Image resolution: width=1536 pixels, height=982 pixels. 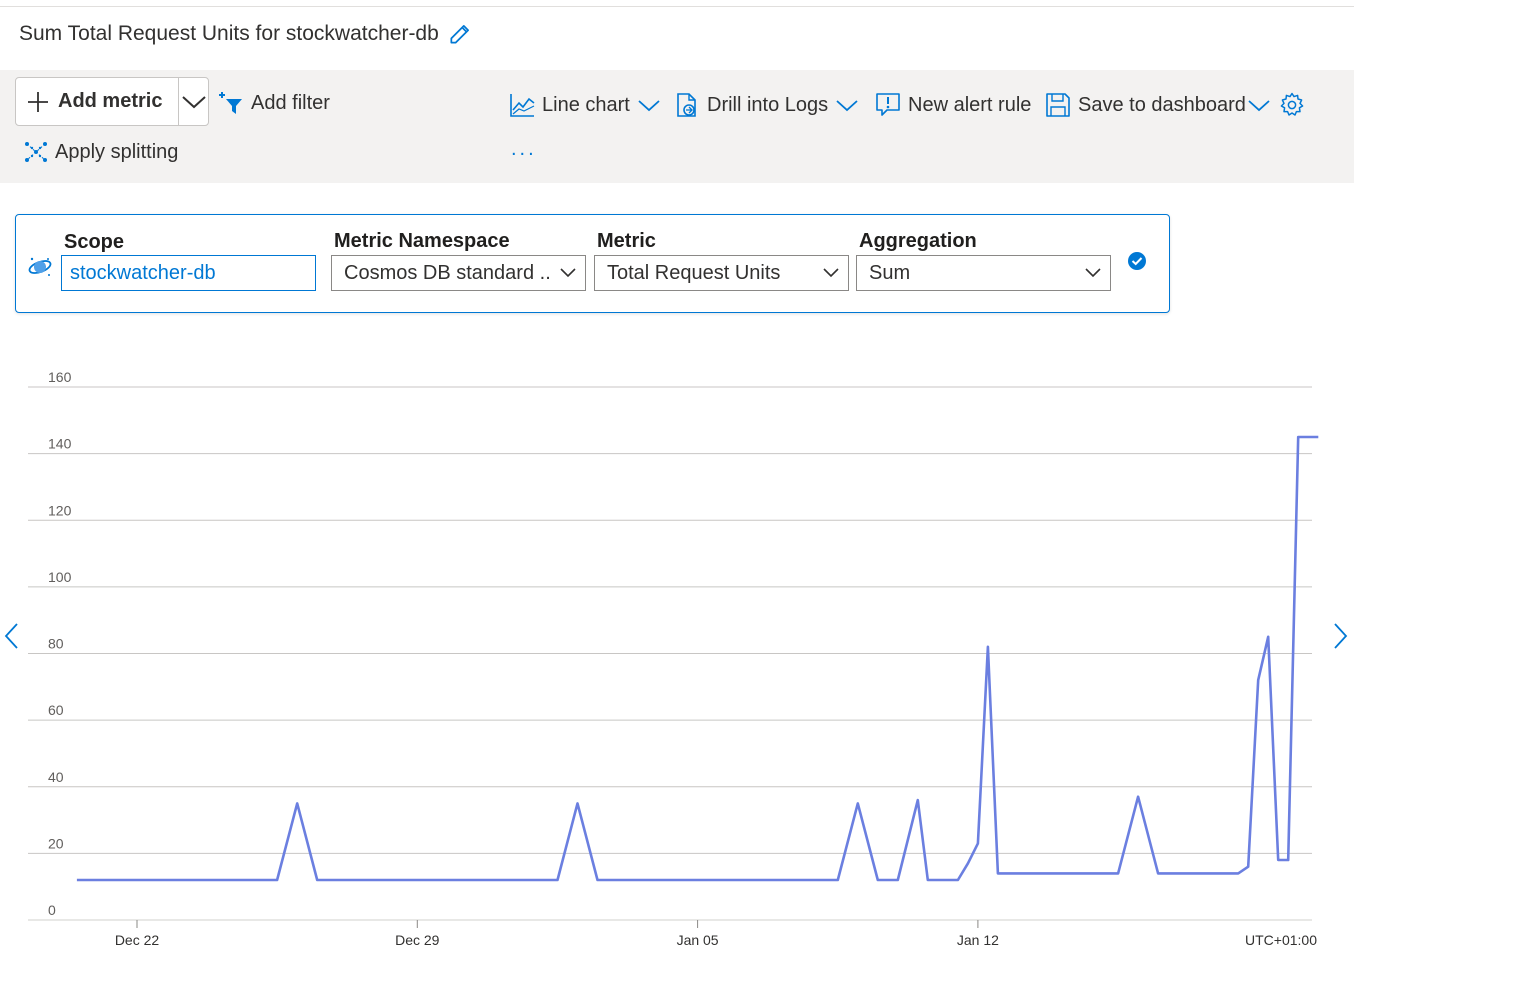 I want to click on pencil-icon, so click(x=460, y=34).